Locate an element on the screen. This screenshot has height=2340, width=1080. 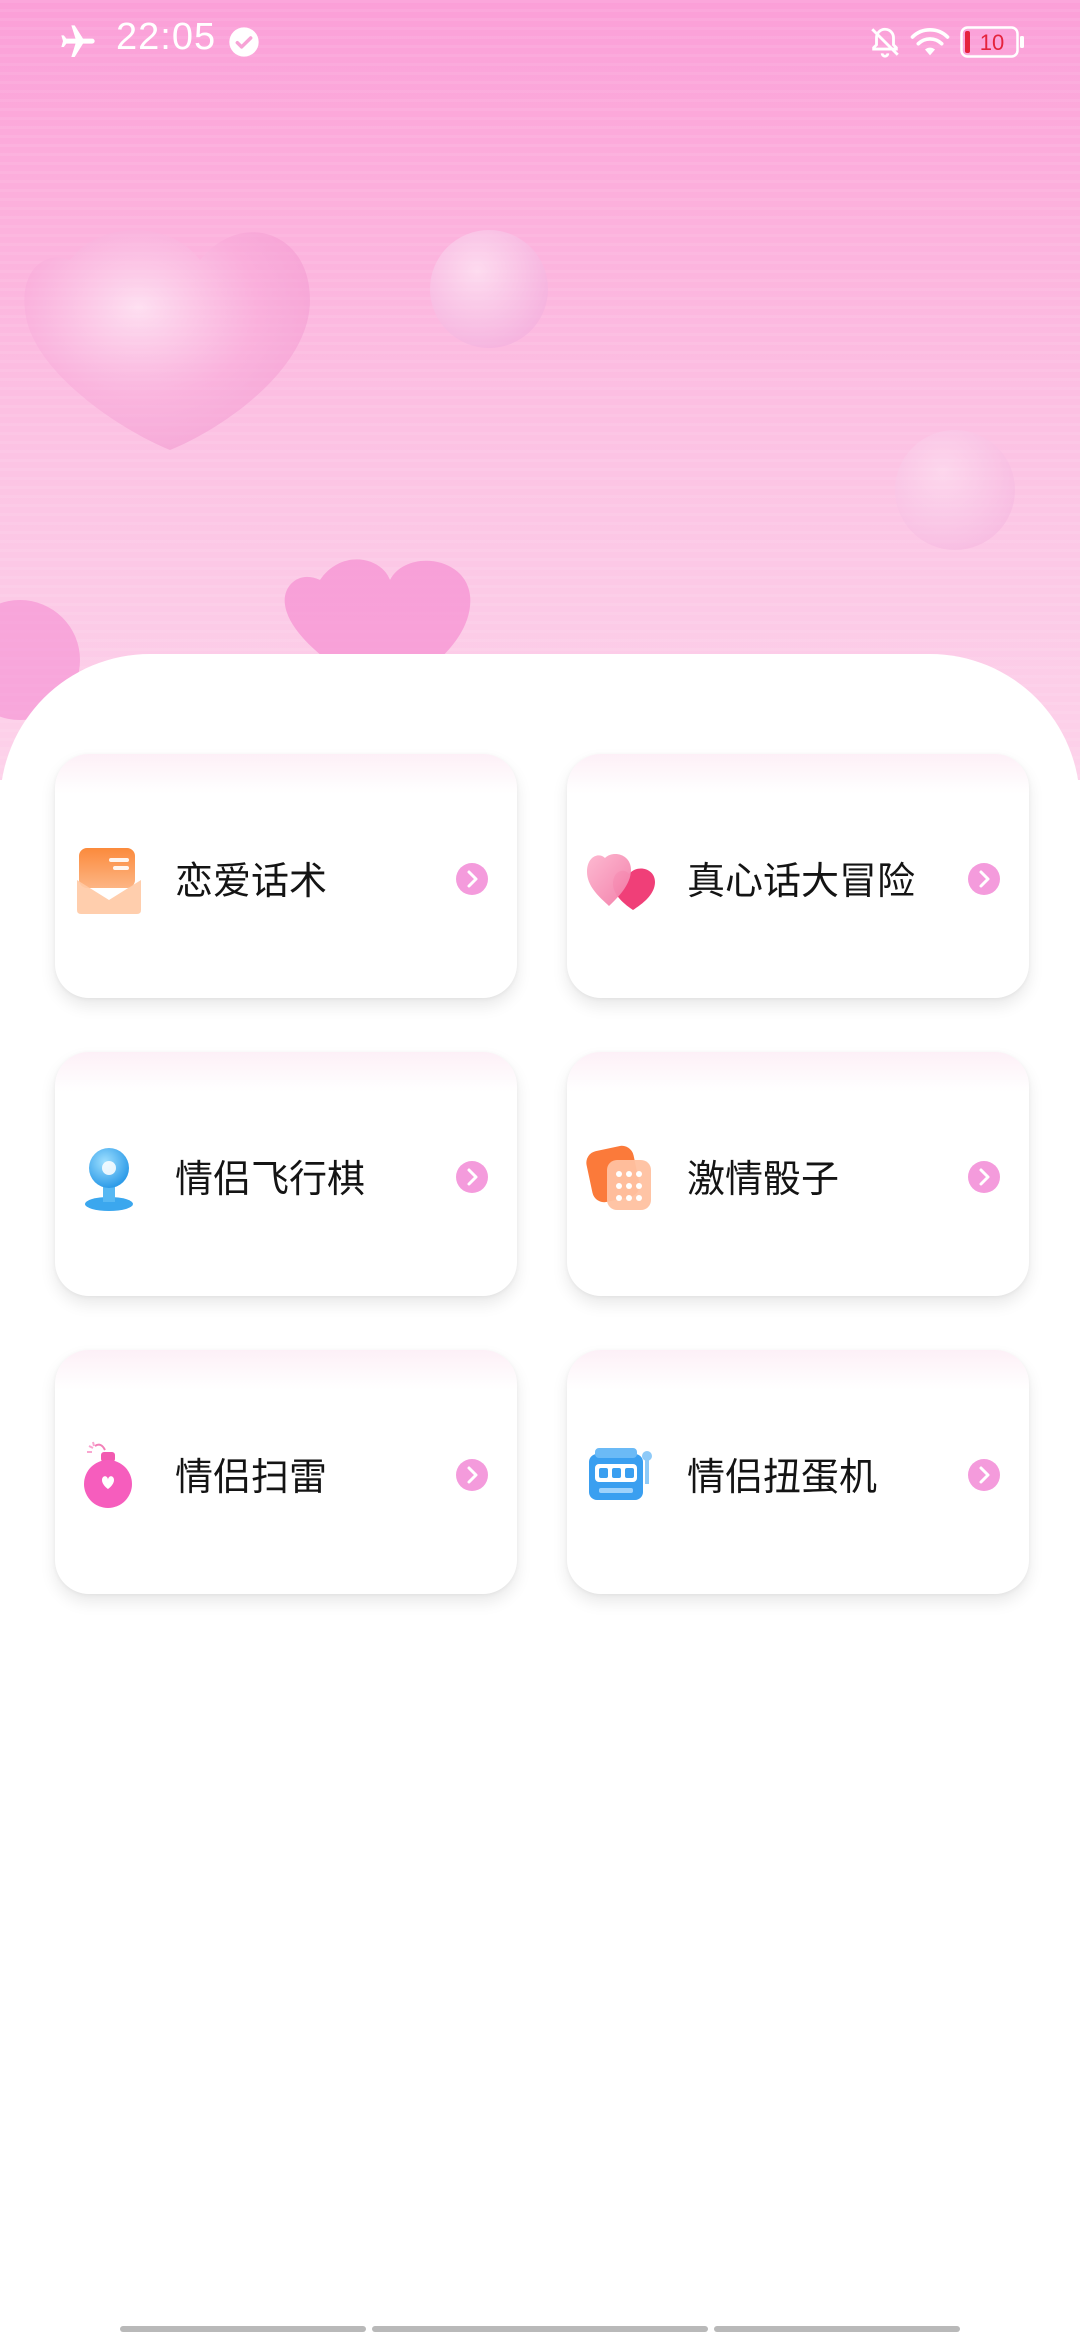
home-indicator-right is located at coordinates (837, 2329).